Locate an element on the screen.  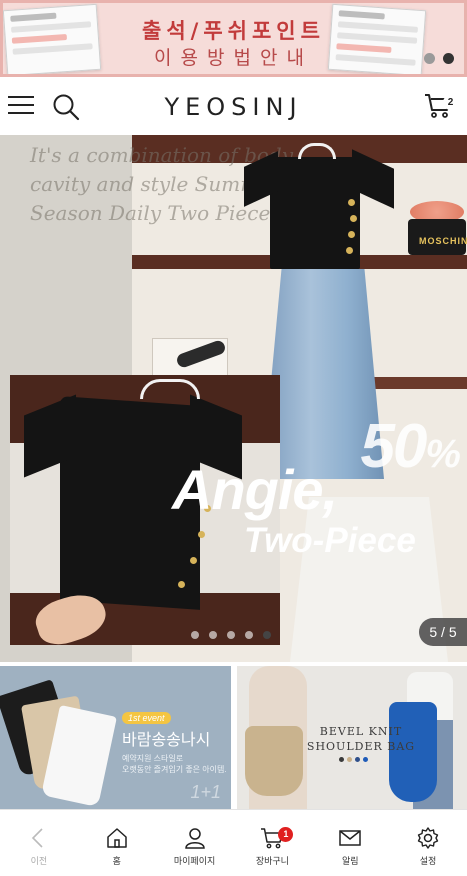
banner-title: BEVEL KNIT SHOULDER BAG is located at coordinates (361, 739).